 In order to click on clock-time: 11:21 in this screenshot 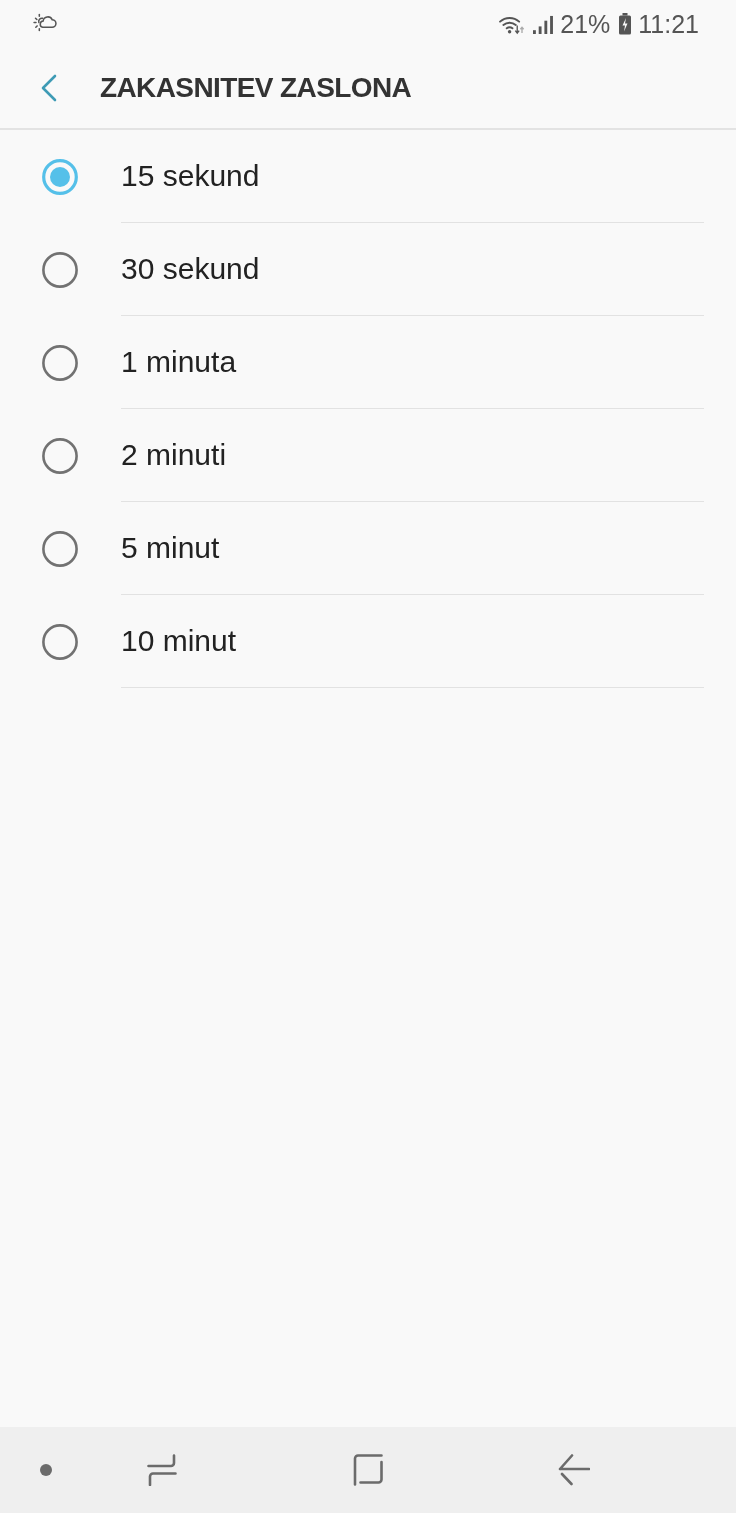, I will do `click(668, 24)`.